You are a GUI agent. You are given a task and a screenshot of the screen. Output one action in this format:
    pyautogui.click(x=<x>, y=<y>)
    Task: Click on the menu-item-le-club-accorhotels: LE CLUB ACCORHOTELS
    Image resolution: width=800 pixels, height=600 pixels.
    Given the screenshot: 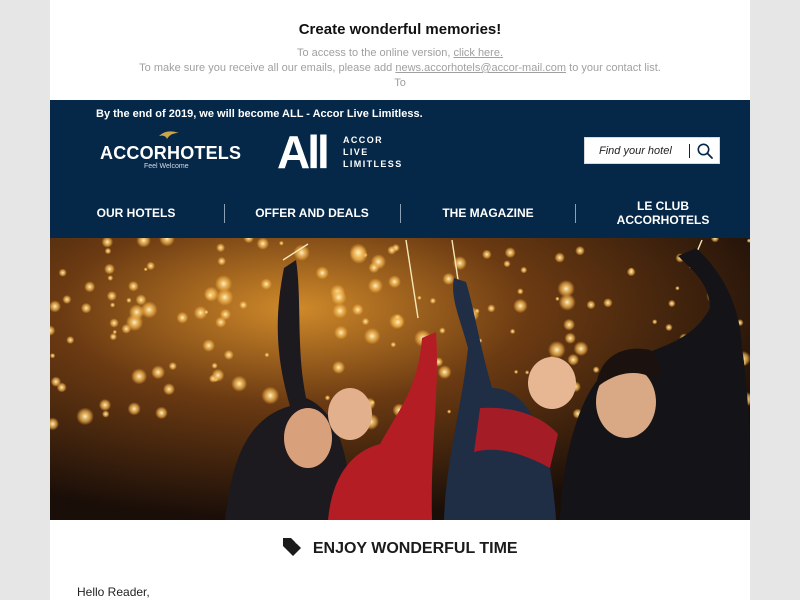 What is the action you would take?
    pyautogui.click(x=663, y=213)
    